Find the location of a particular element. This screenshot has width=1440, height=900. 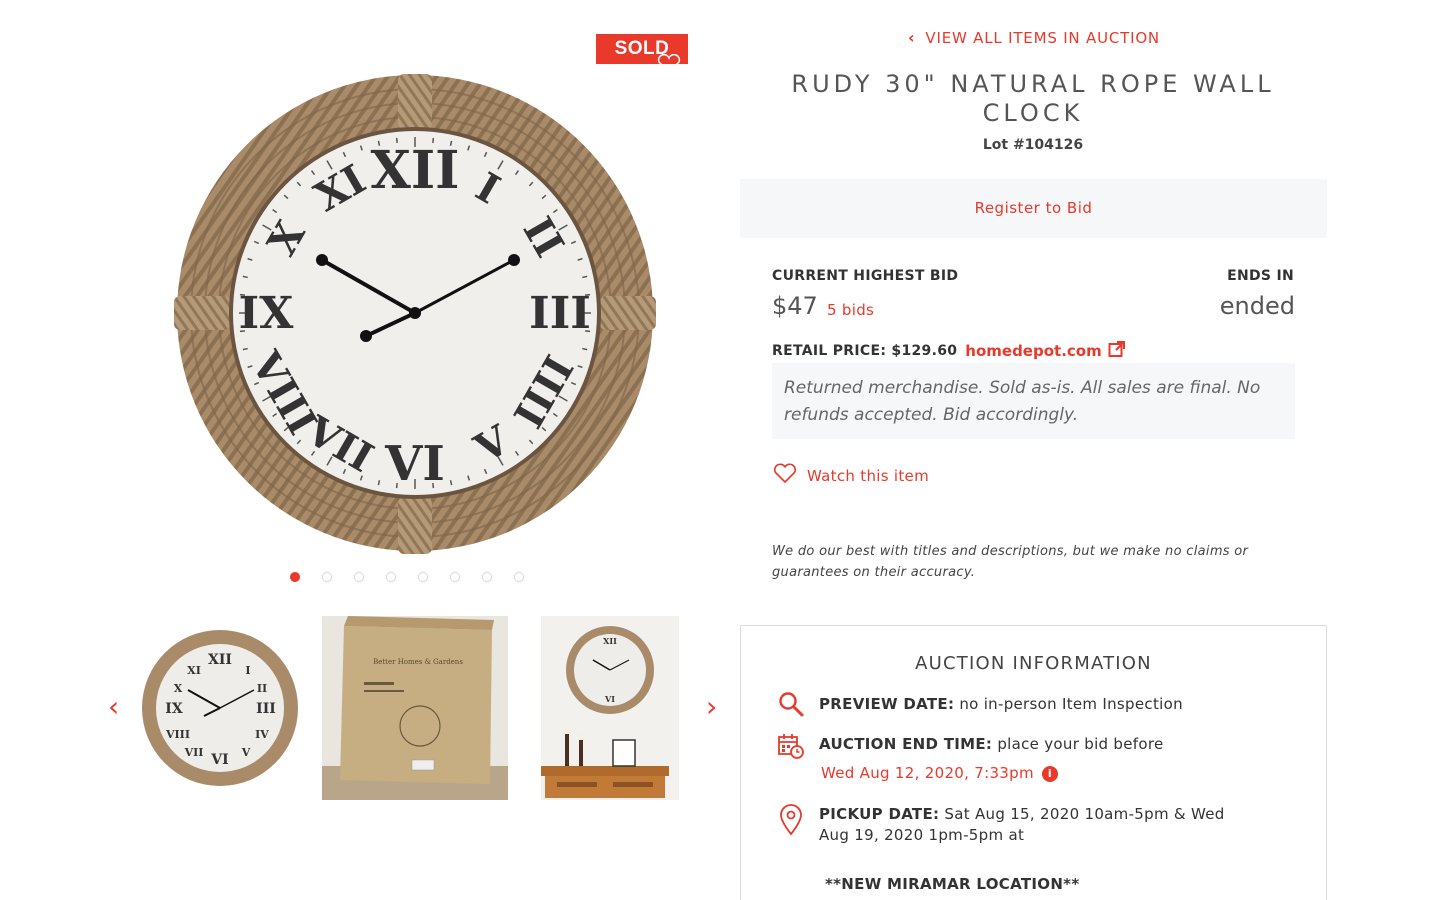

auction-end-label: AUCTION END TIME: is located at coordinates (906, 744).